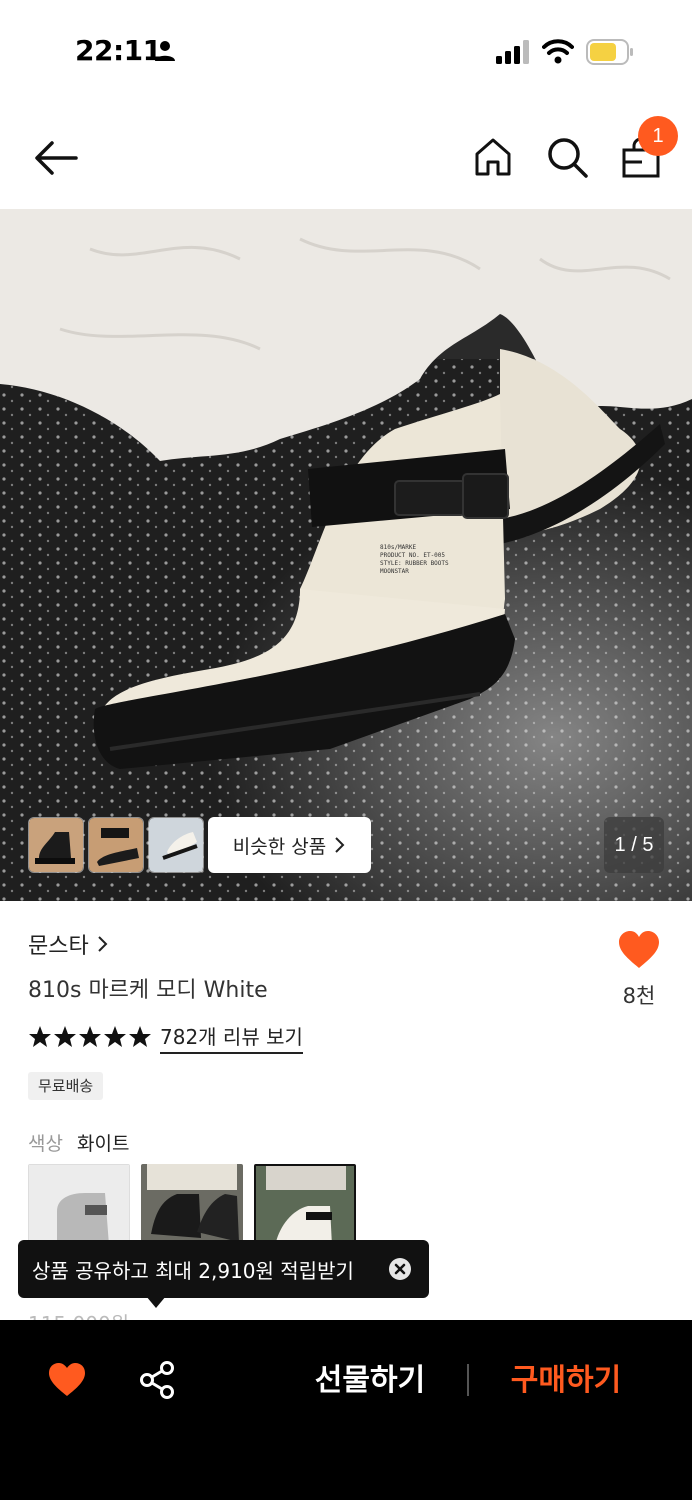 The height and width of the screenshot is (1500, 692). I want to click on cart-count-badge: 1, so click(658, 136).